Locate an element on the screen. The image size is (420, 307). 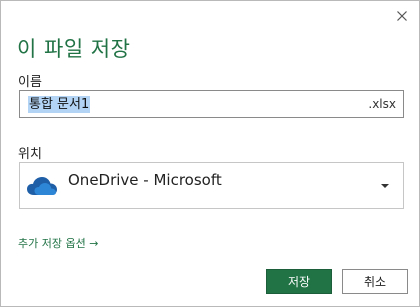
file-name-field: 통합 문서1 .xlsx is located at coordinates (211, 104).